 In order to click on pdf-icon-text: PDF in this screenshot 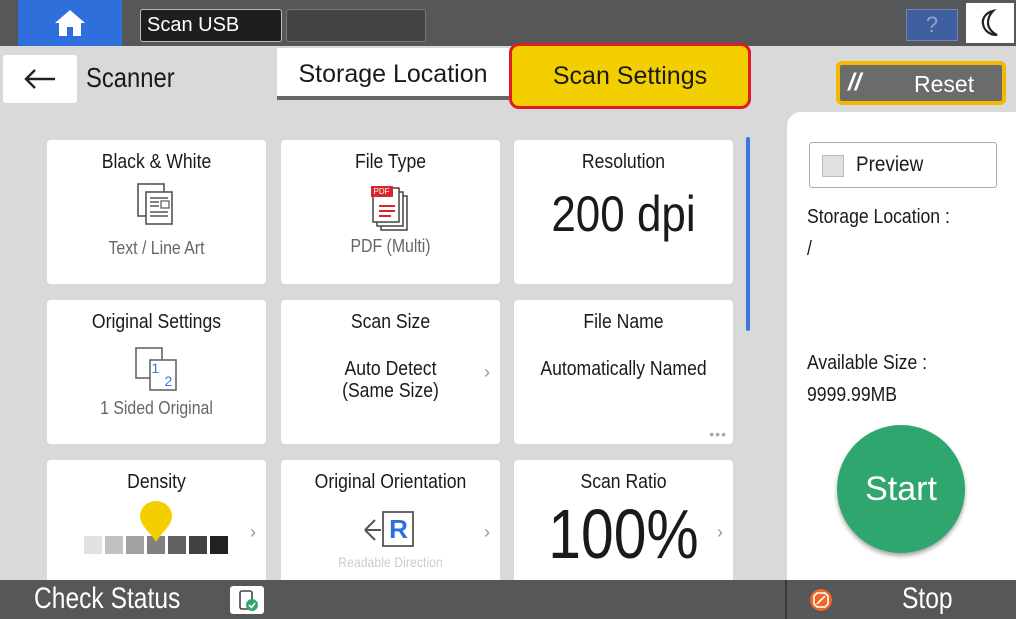, I will do `click(381, 191)`.